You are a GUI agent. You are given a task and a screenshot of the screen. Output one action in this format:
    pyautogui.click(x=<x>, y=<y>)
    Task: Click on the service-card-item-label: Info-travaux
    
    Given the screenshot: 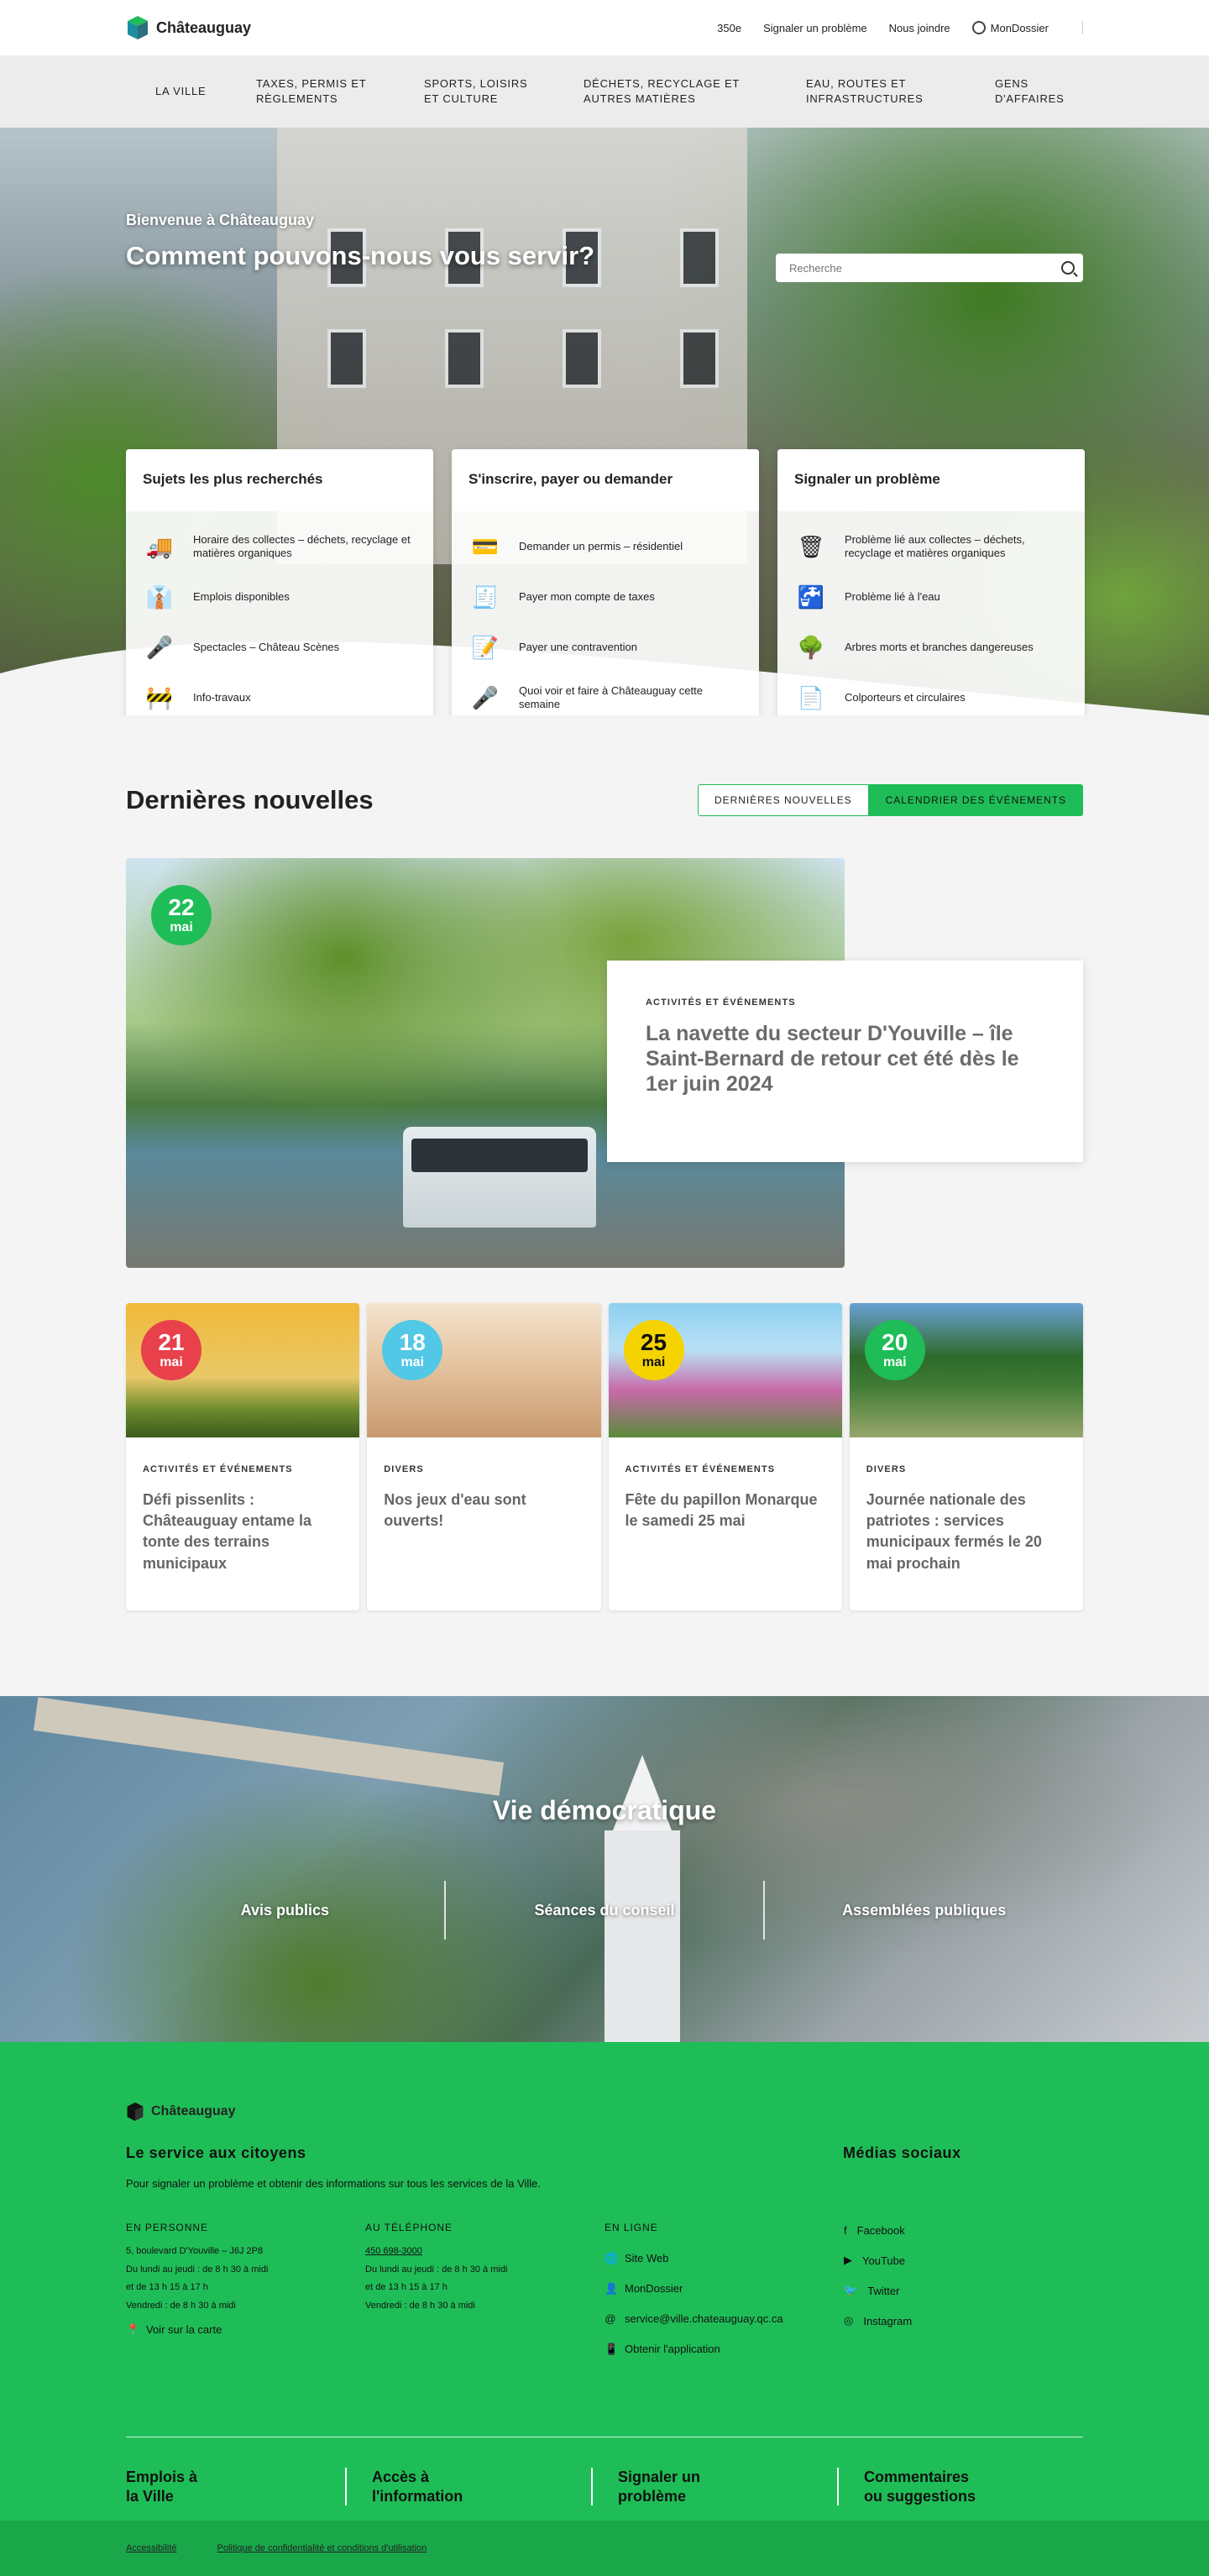 What is the action you would take?
    pyautogui.click(x=222, y=697)
    